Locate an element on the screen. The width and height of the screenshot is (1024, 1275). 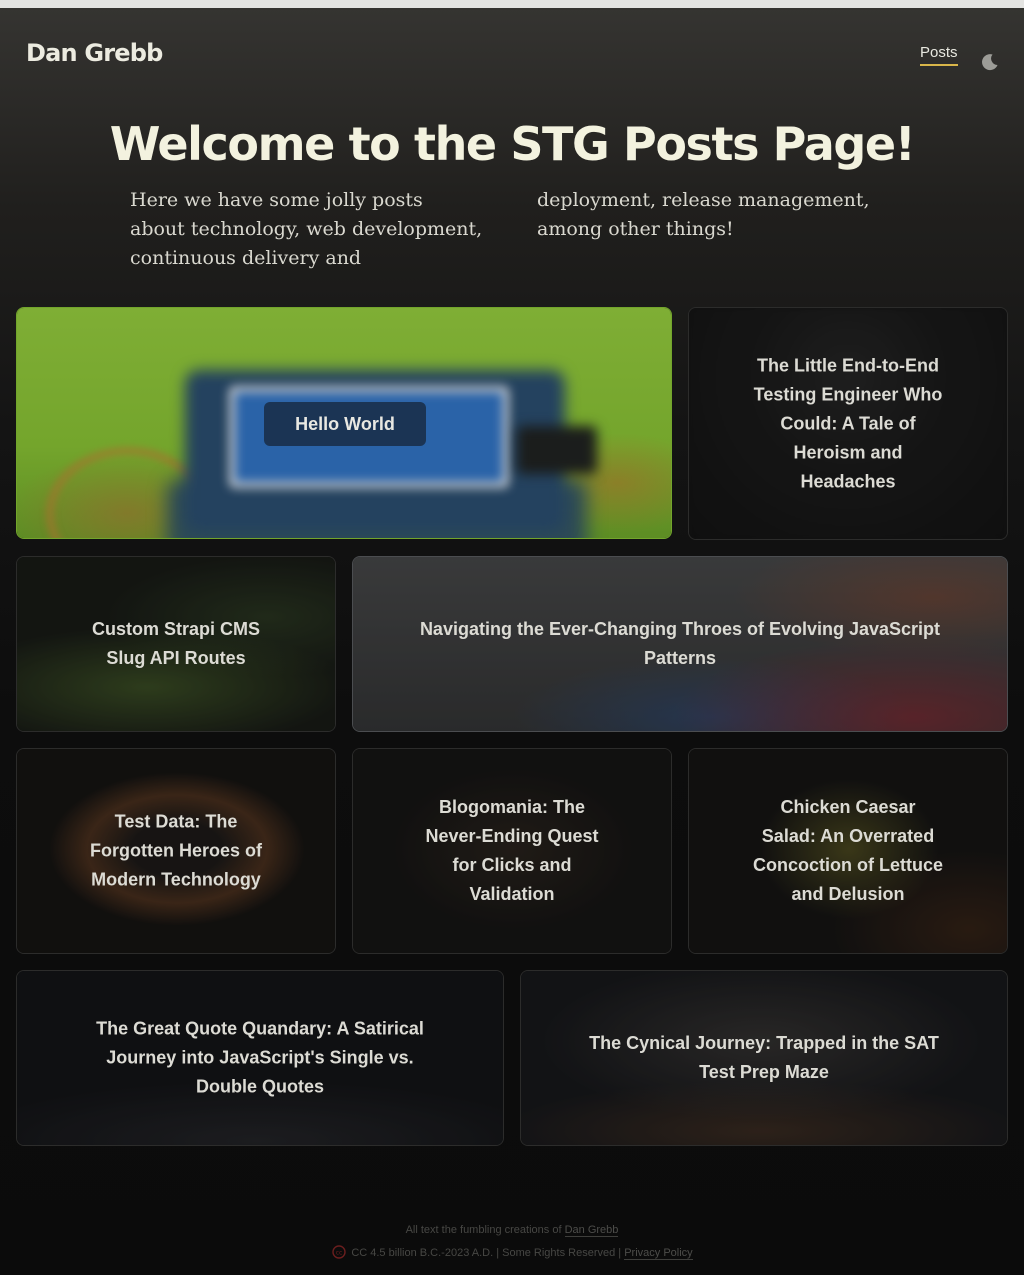
footer-credit-text: All text the fumbling creations of is located at coordinates (483, 1230).